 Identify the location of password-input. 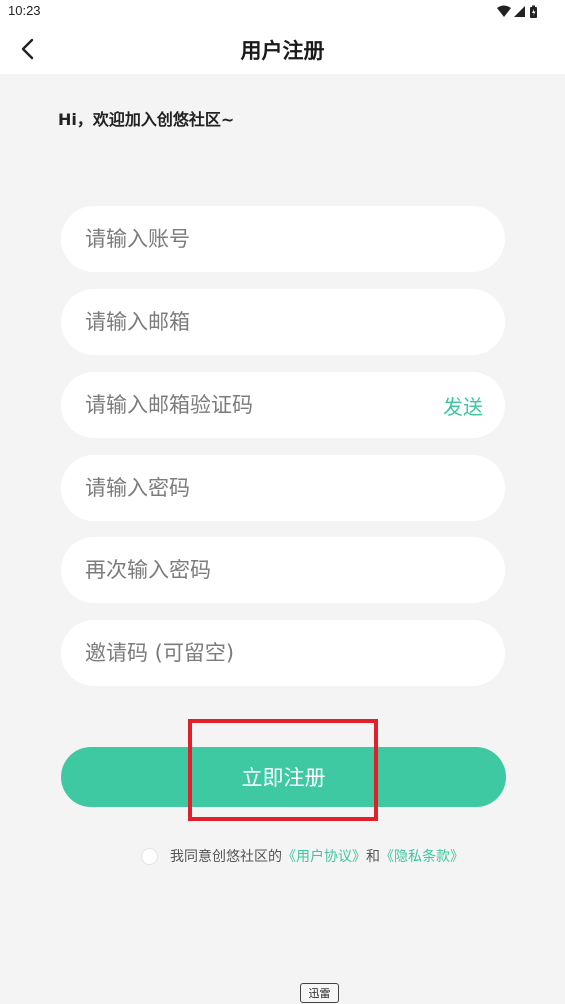
(255, 488).